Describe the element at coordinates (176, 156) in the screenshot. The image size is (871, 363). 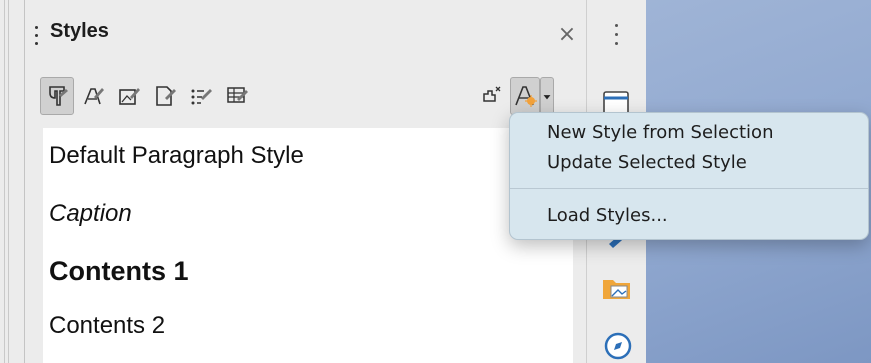
I see `list-item: Default Paragraph Style` at that location.